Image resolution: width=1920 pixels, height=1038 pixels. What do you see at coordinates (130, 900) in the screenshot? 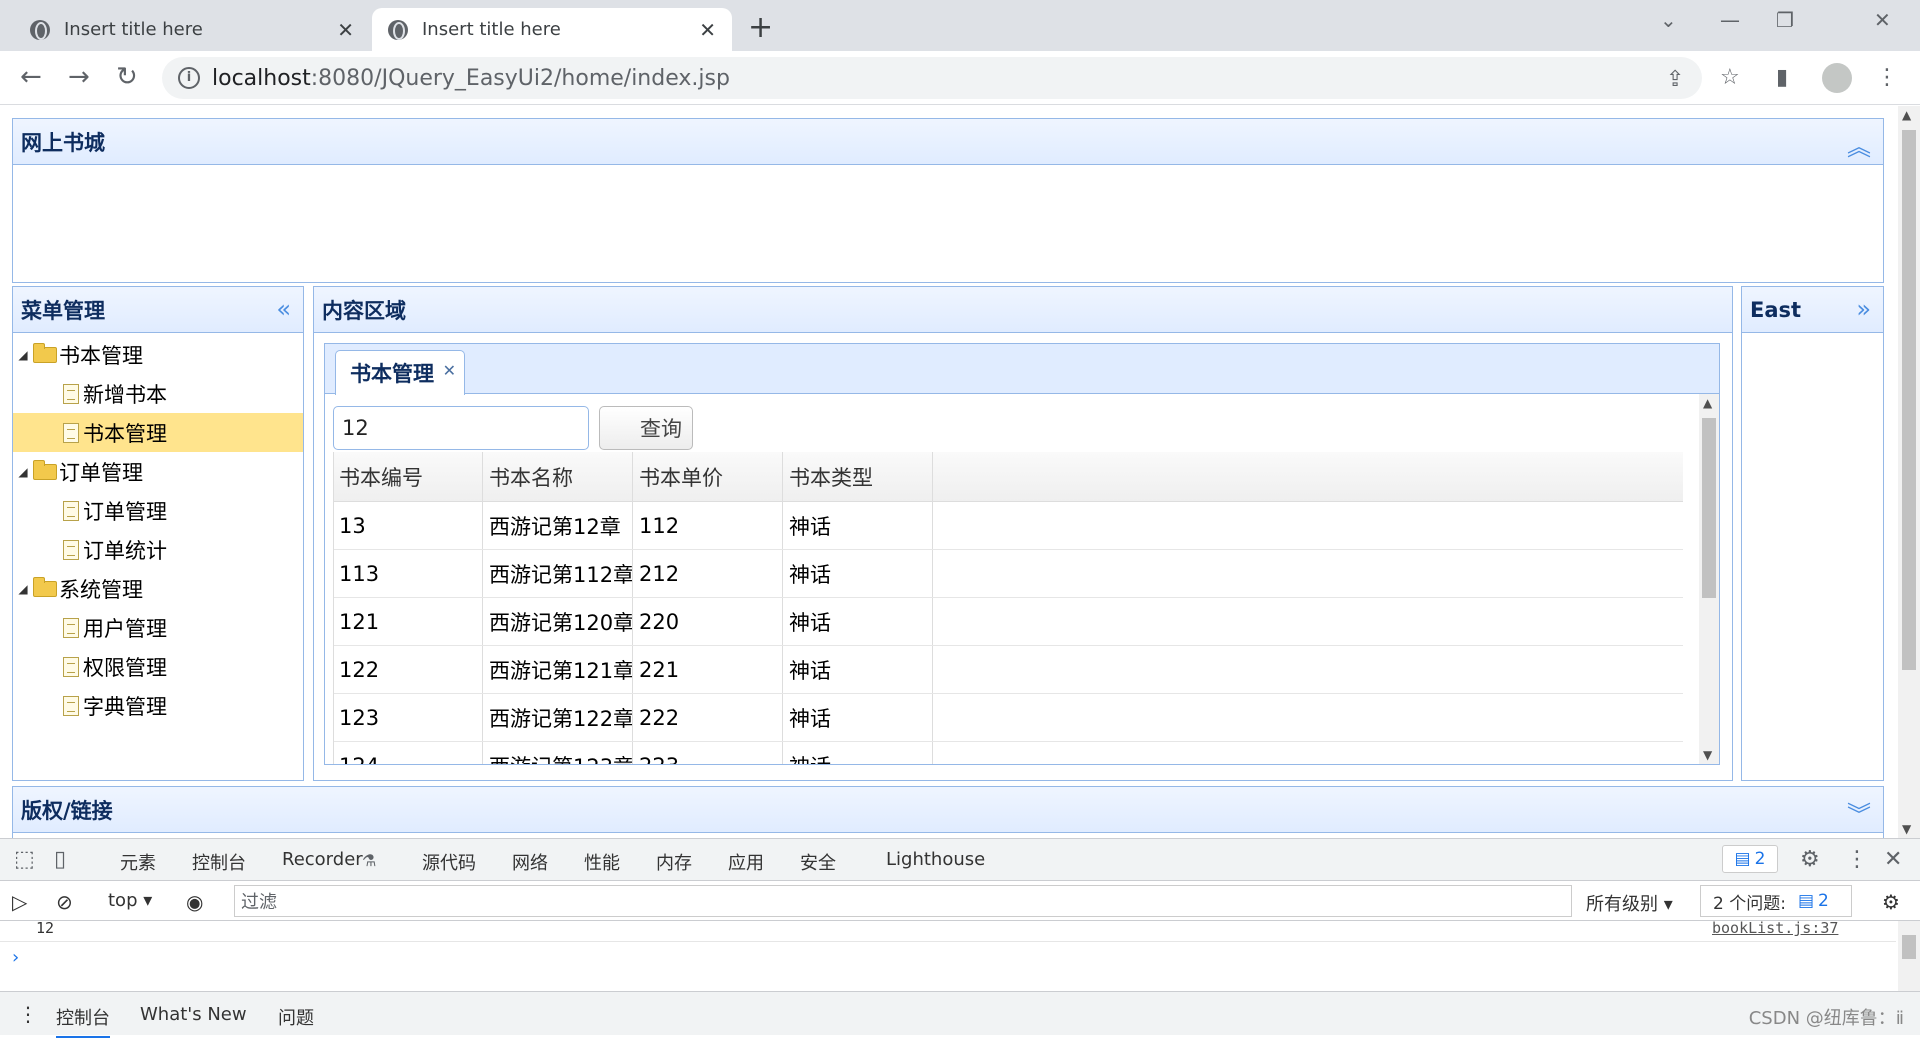
I see `context-select: top ▾` at bounding box center [130, 900].